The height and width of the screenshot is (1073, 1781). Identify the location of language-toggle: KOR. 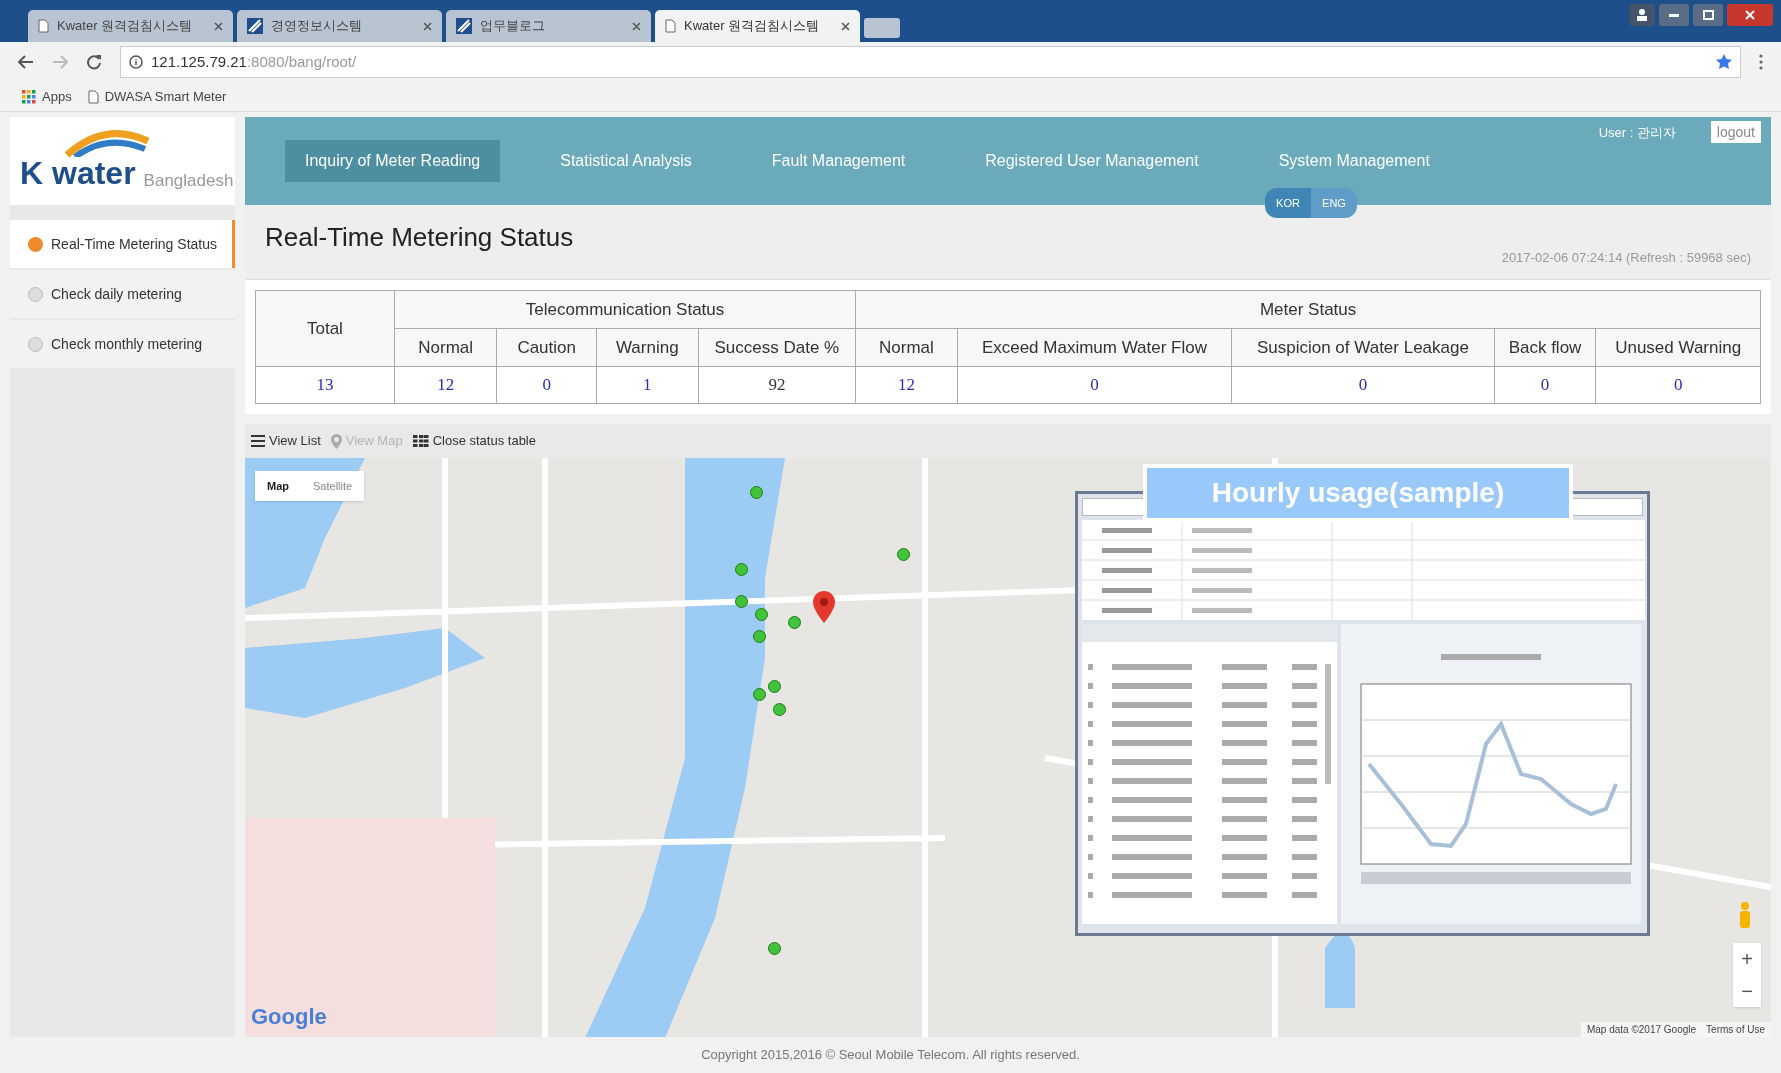
(1288, 203).